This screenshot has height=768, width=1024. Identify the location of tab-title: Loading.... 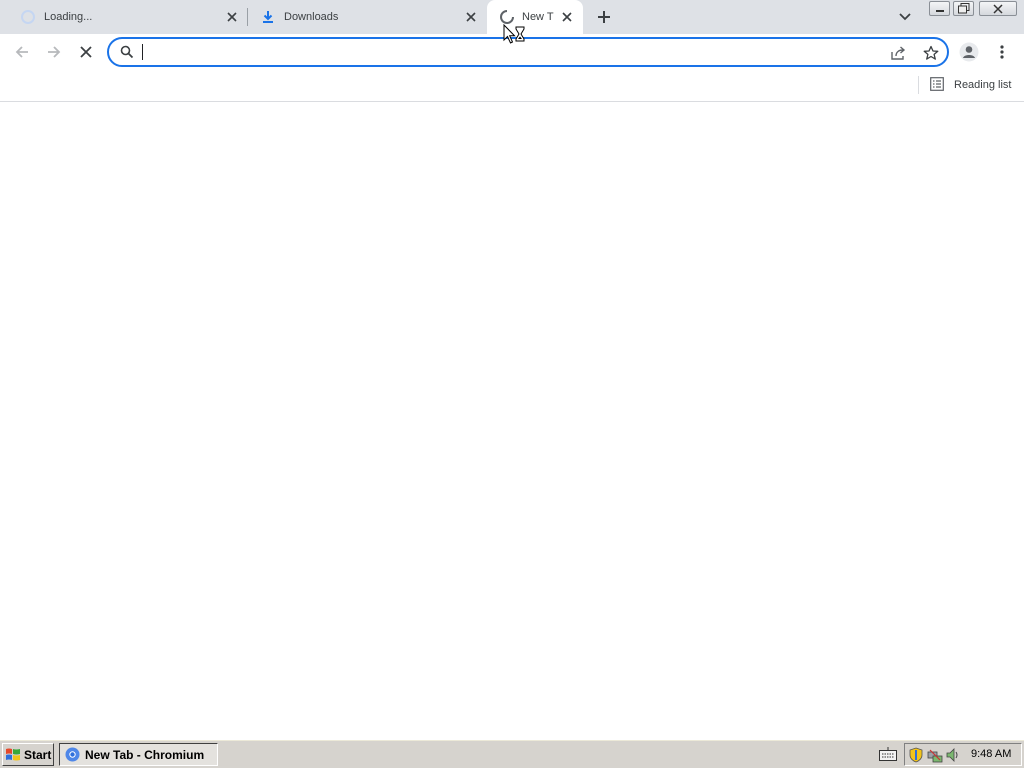
(68, 17).